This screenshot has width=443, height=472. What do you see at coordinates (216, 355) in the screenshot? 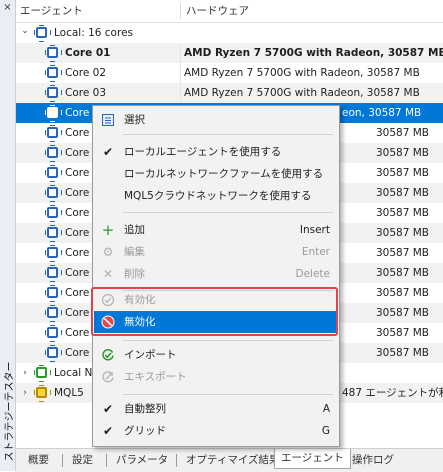
I see `menu-item-import: インポート` at bounding box center [216, 355].